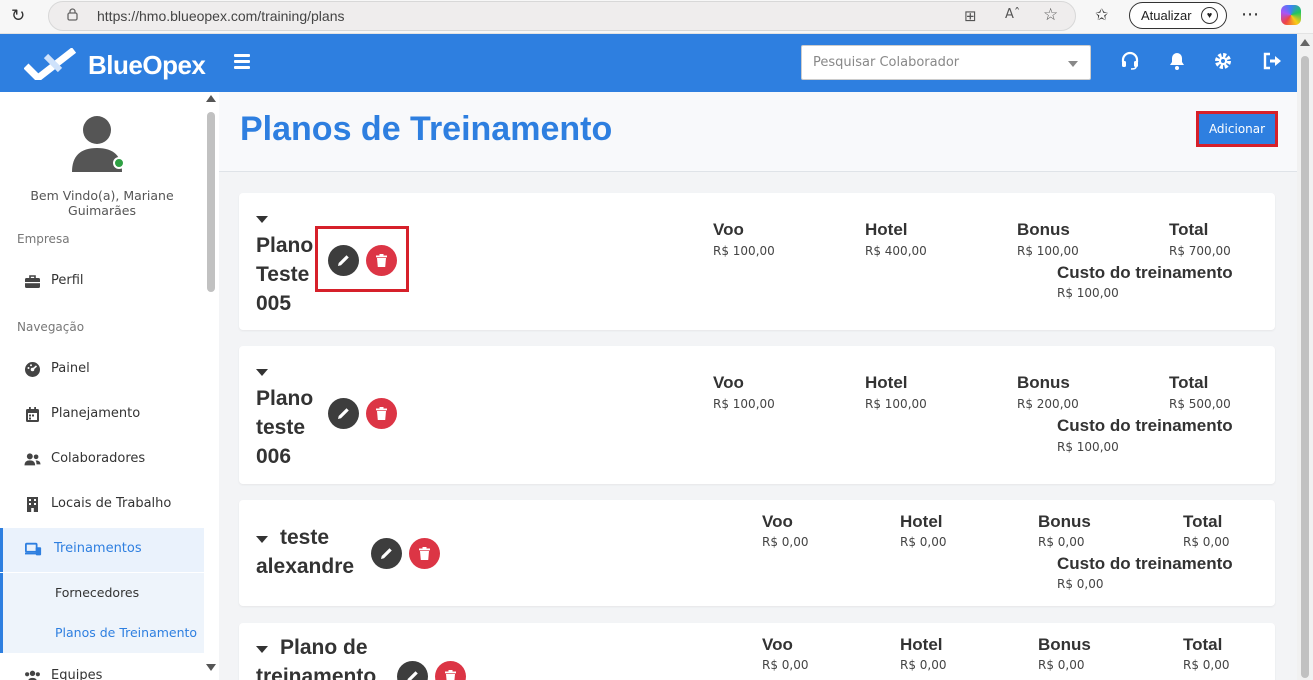  I want to click on plan-name: Plano Teste 005, so click(284, 274).